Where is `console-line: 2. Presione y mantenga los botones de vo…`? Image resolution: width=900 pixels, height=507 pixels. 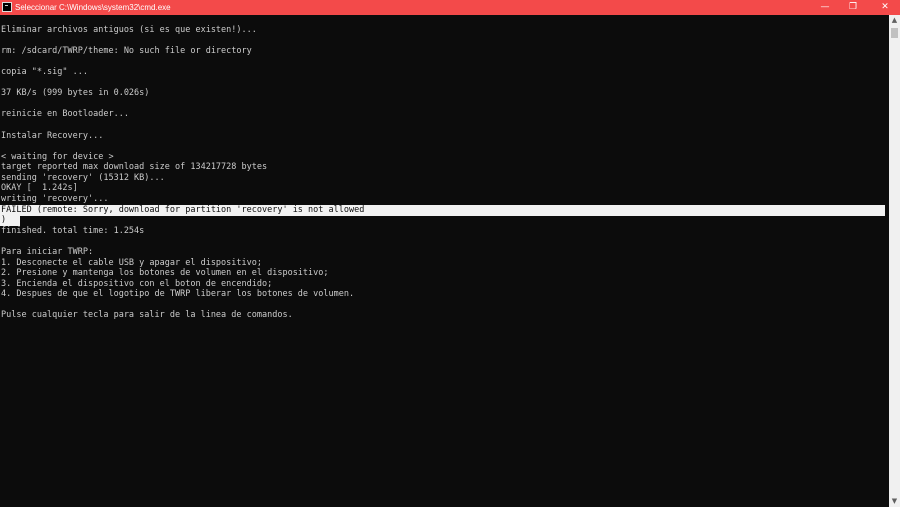 console-line: 2. Presione y mantenga los botones de vo… is located at coordinates (165, 273).